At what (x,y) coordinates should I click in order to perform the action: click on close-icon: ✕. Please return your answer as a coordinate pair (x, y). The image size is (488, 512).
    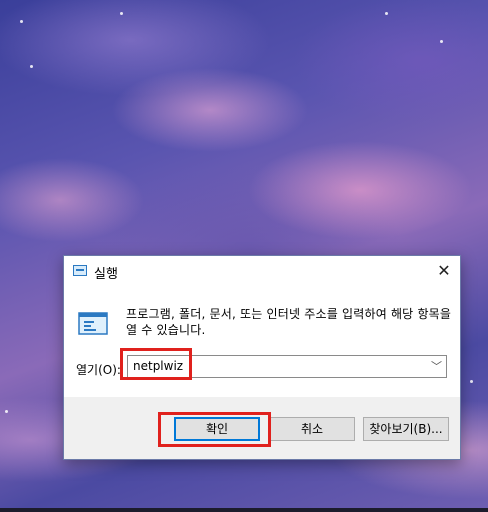
    Looking at the image, I should click on (444, 270).